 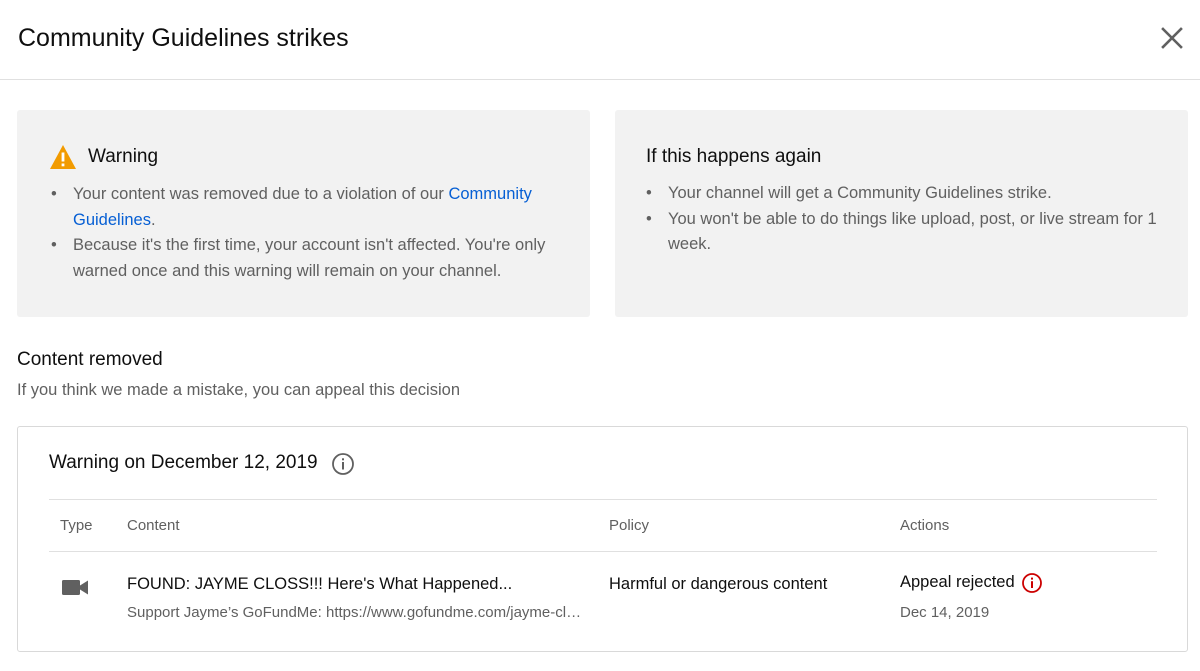 What do you see at coordinates (90, 359) in the screenshot?
I see `content-removed-title: Content removed` at bounding box center [90, 359].